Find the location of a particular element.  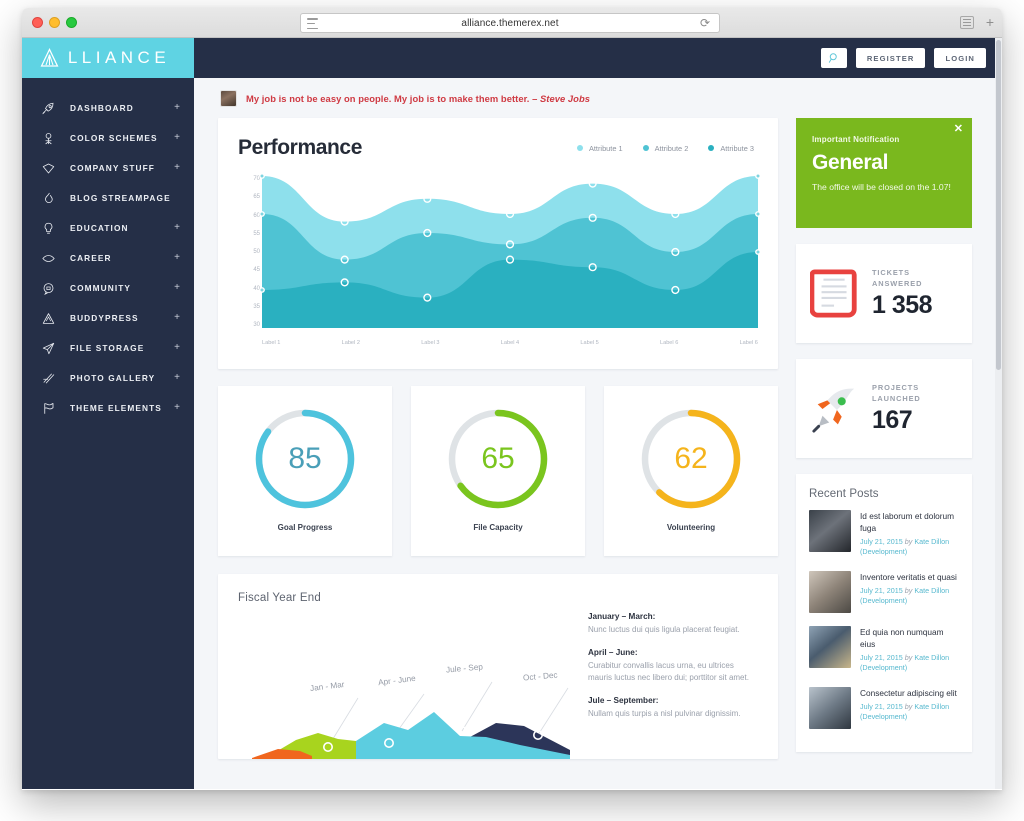

sidebar-item-career: CAREER + is located at coordinates (108, 258).